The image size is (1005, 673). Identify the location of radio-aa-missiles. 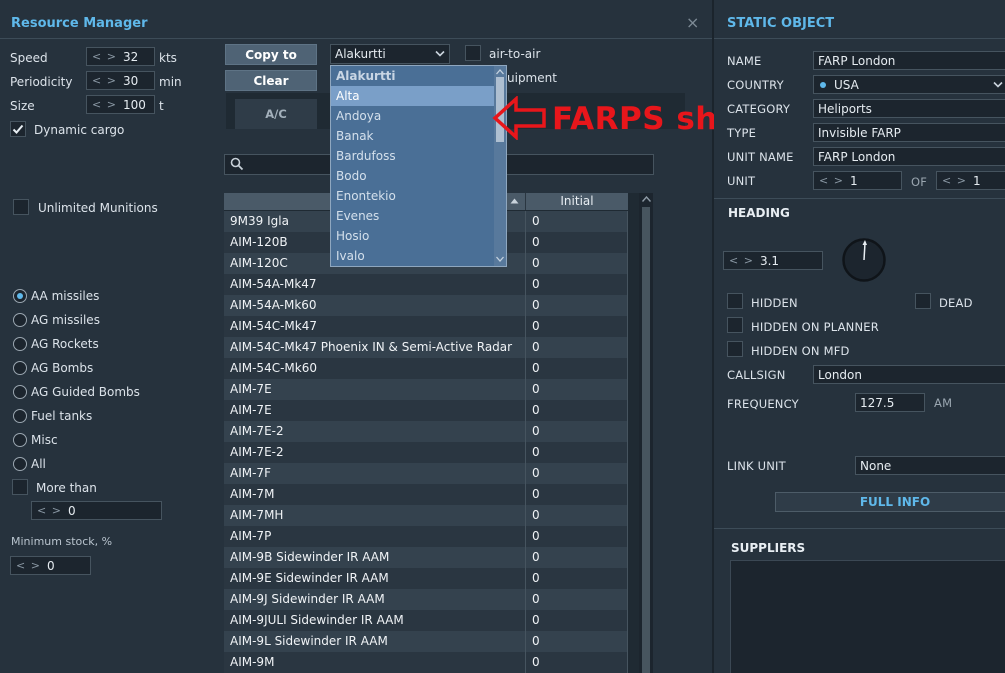
(20, 296).